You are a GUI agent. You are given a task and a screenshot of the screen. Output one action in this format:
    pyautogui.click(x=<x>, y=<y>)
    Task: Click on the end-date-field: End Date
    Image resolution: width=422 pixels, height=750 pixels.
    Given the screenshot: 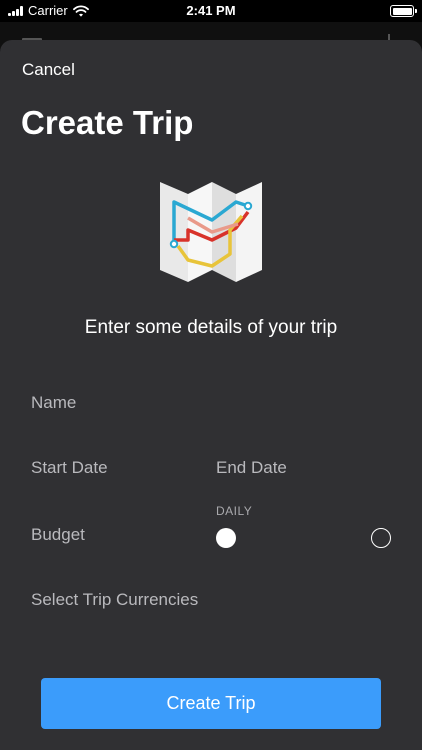 What is the action you would take?
    pyautogui.click(x=303, y=468)
    